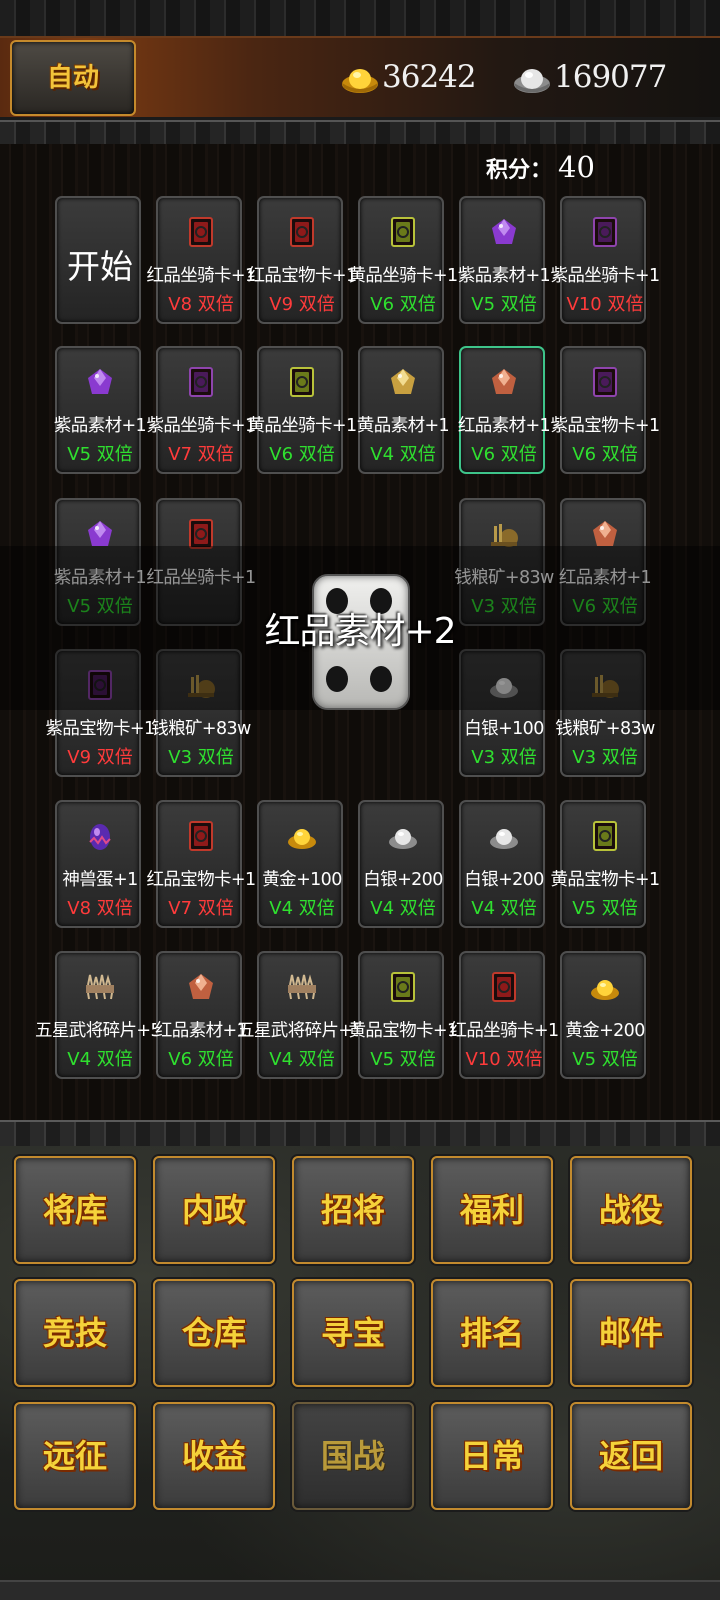 This screenshot has height=1600, width=720. What do you see at coordinates (100, 836) in the screenshot?
I see `egg-icon` at bounding box center [100, 836].